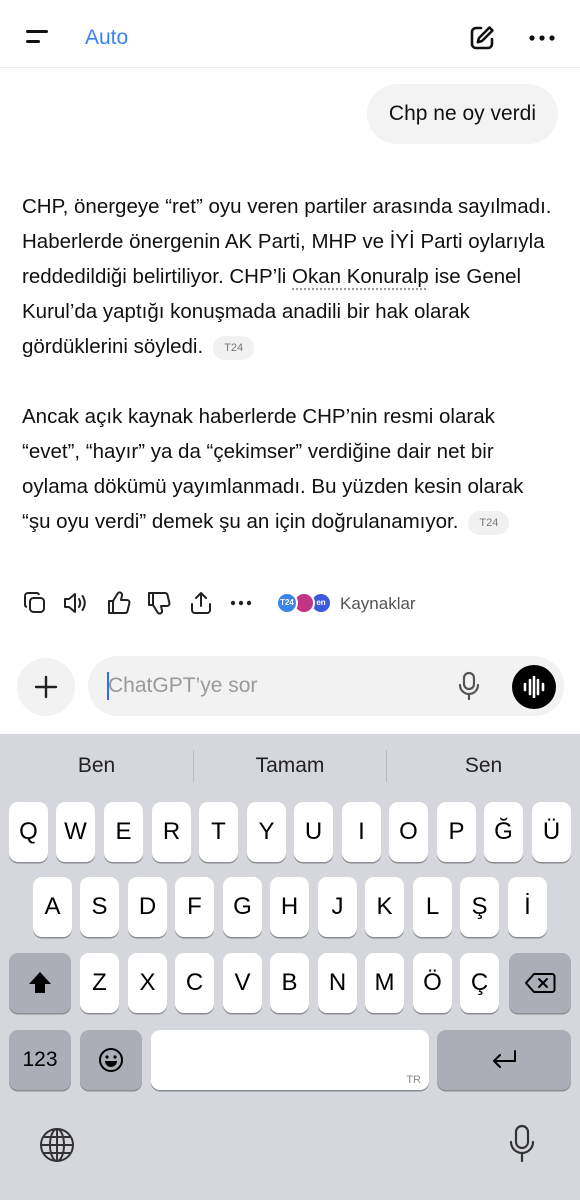 The width and height of the screenshot is (580, 1200). I want to click on key-c-cedilla: Ç, so click(479, 983).